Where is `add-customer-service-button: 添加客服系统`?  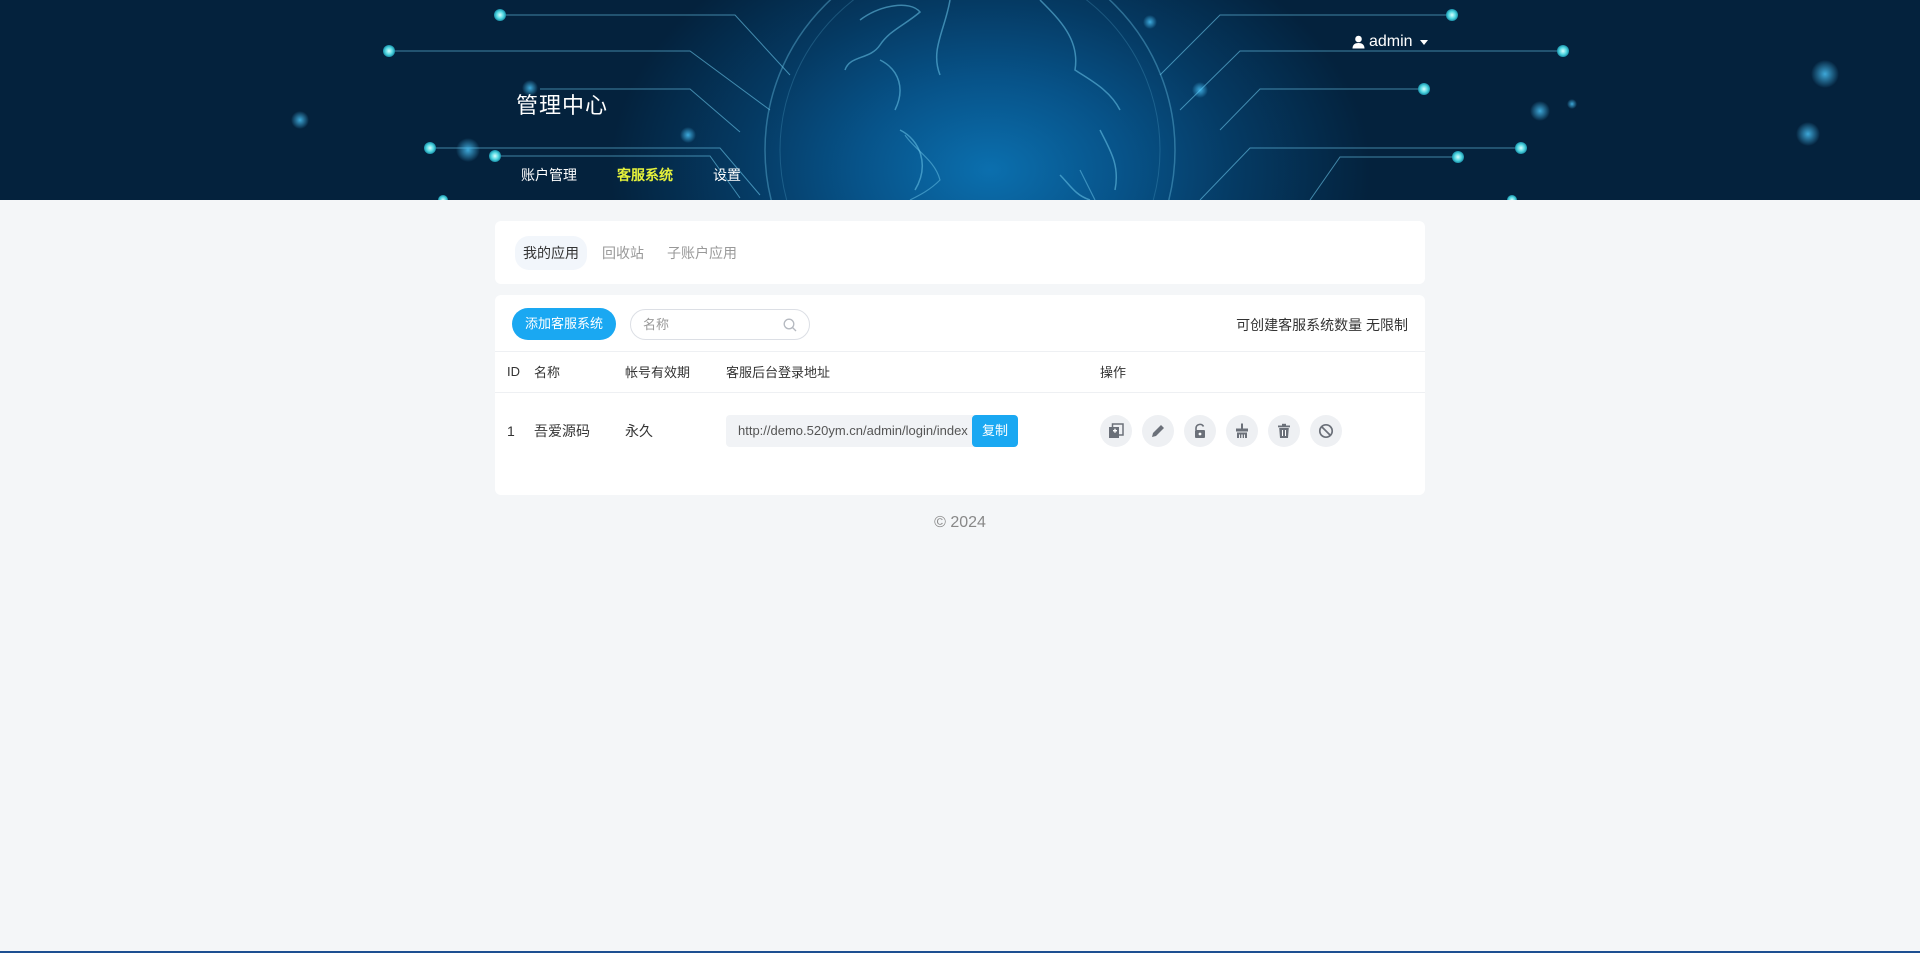 add-customer-service-button: 添加客服系统 is located at coordinates (564, 324).